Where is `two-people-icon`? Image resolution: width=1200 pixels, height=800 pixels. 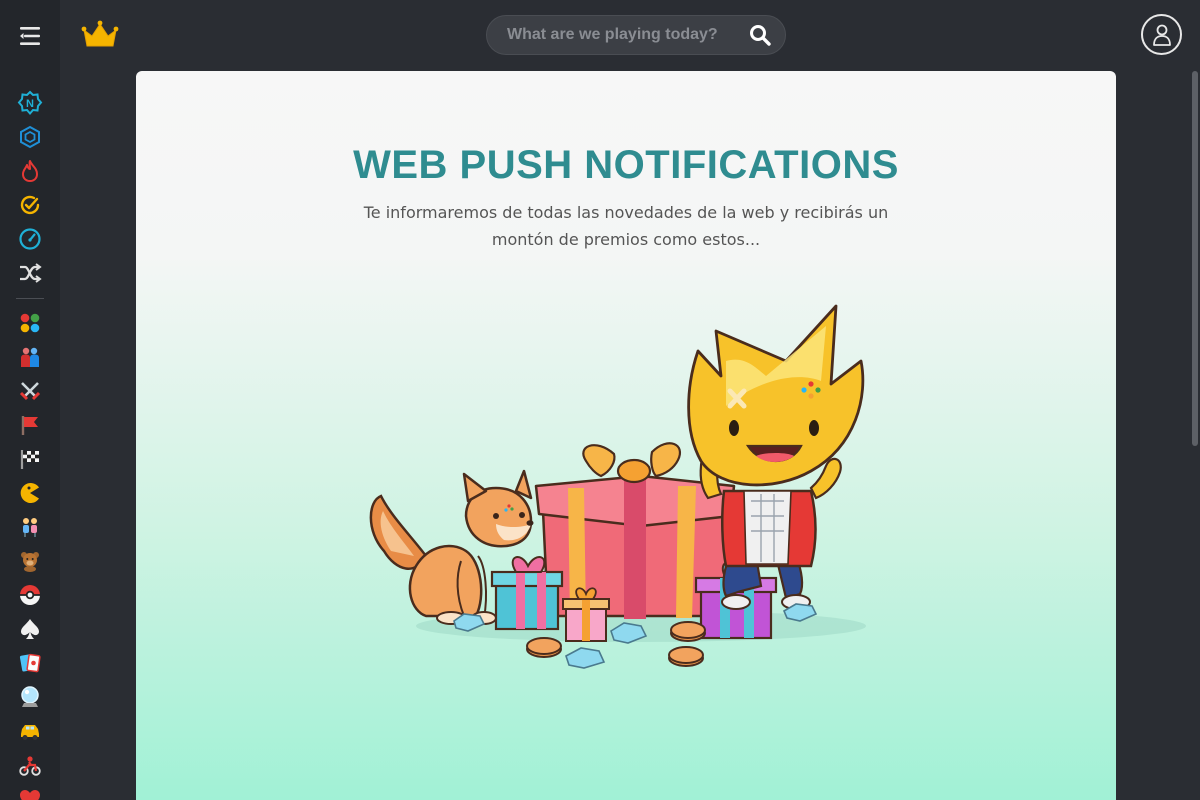
two-people-icon is located at coordinates (30, 527).